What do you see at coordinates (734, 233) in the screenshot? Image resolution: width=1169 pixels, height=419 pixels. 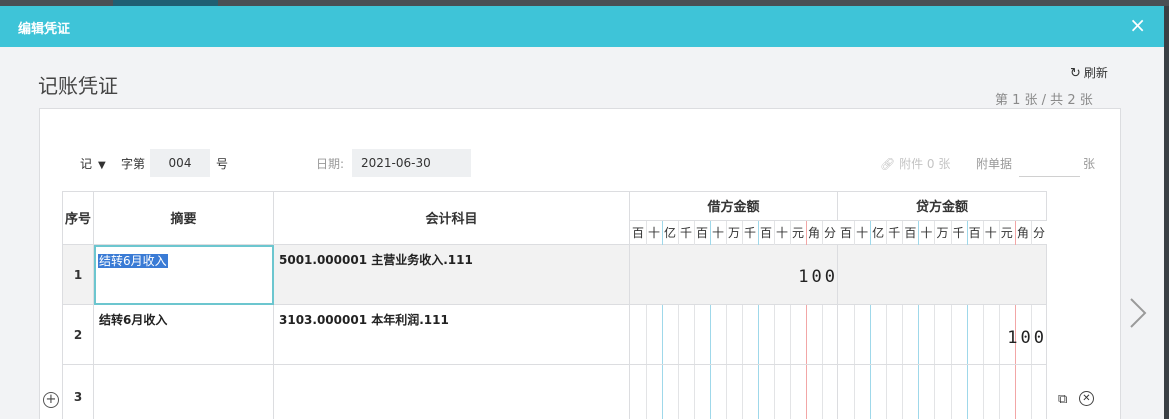 I see `debit-digit-unit: 万` at bounding box center [734, 233].